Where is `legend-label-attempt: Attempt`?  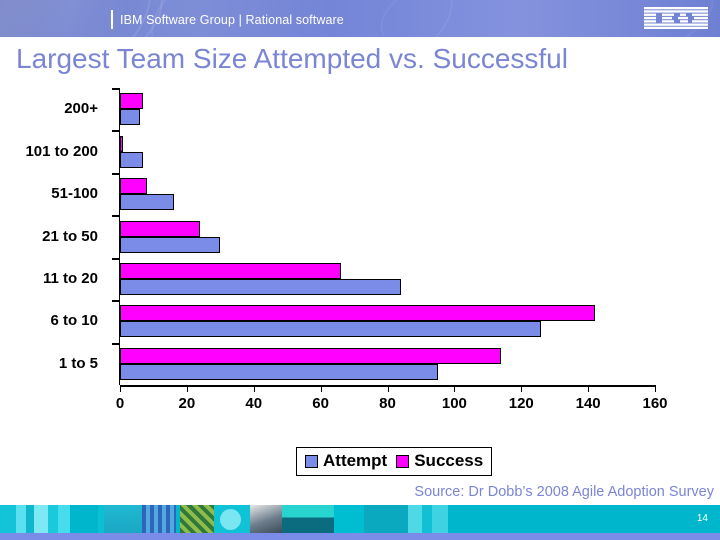 legend-label-attempt: Attempt is located at coordinates (355, 460).